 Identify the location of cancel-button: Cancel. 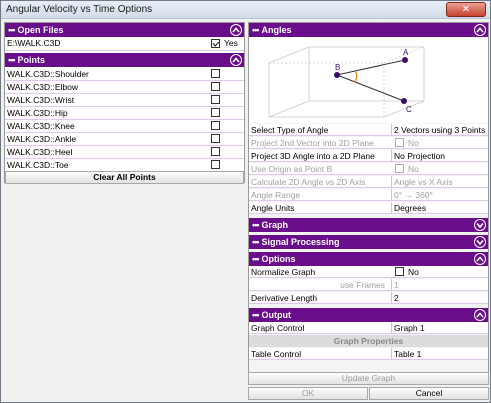
(429, 393).